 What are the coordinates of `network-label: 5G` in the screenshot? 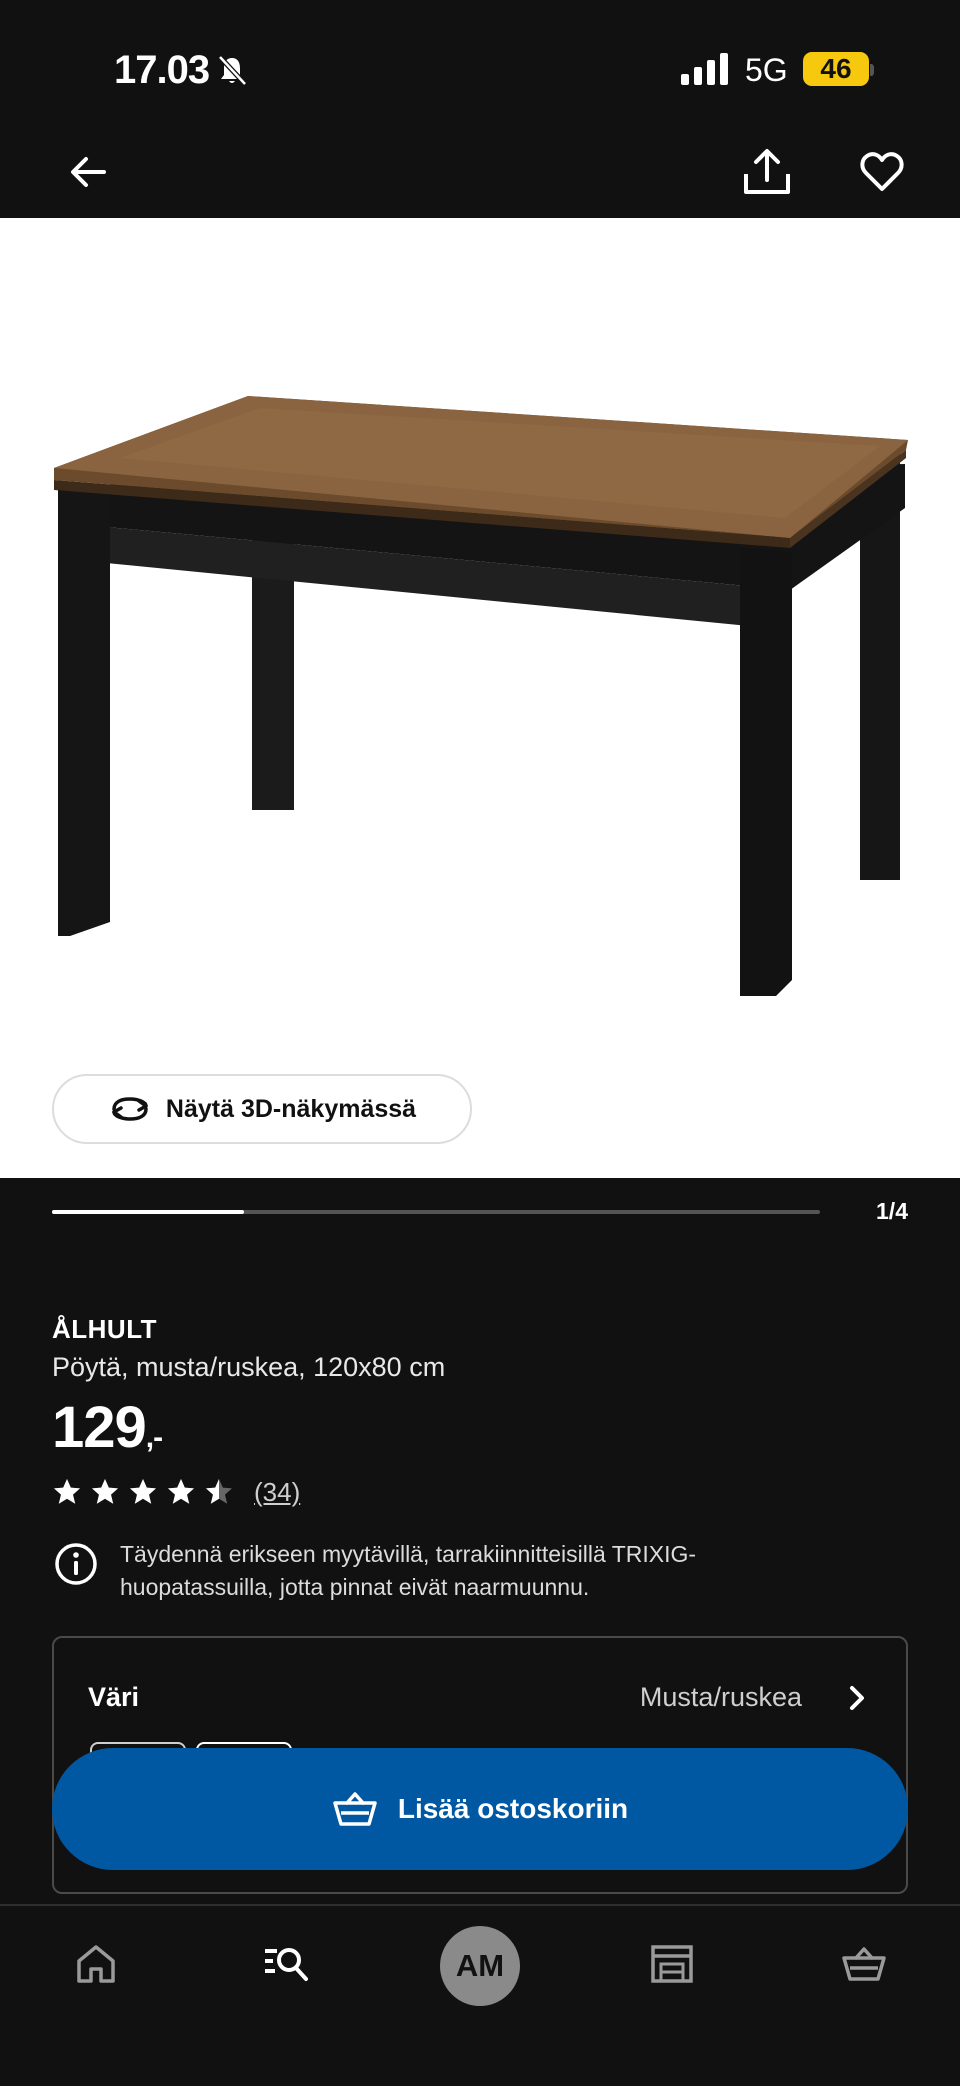 It's located at (766, 70).